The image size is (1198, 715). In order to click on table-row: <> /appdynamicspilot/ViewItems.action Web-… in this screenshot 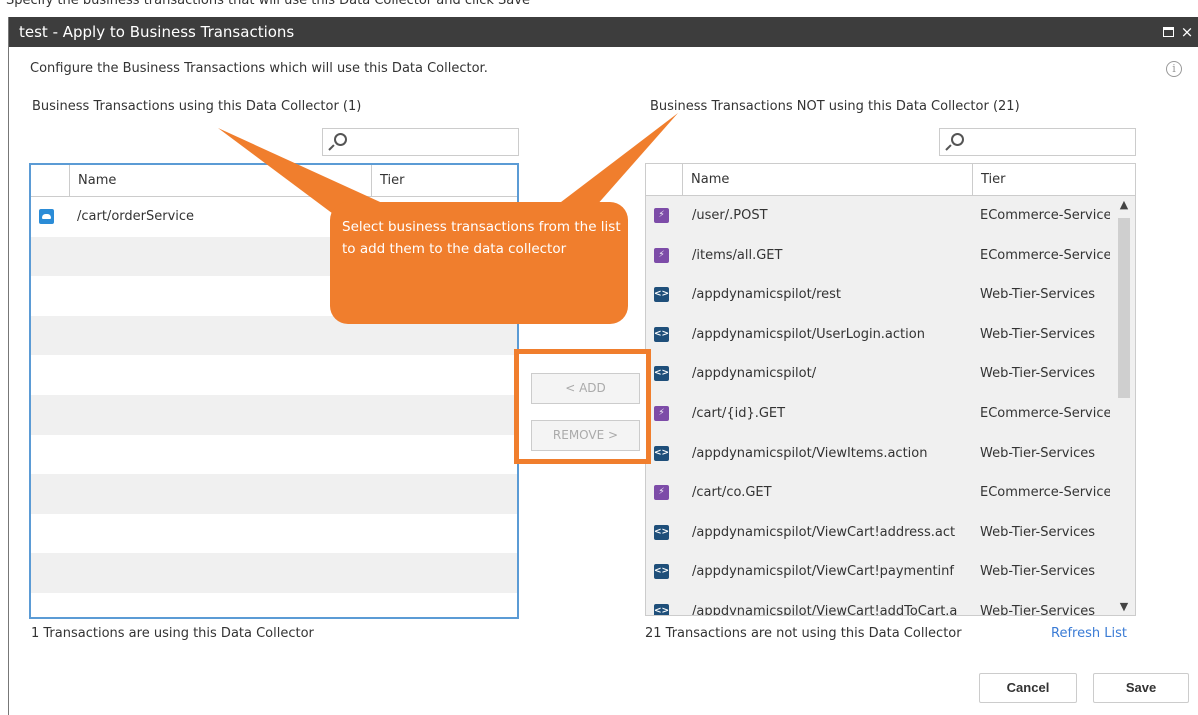, I will do `click(890, 453)`.